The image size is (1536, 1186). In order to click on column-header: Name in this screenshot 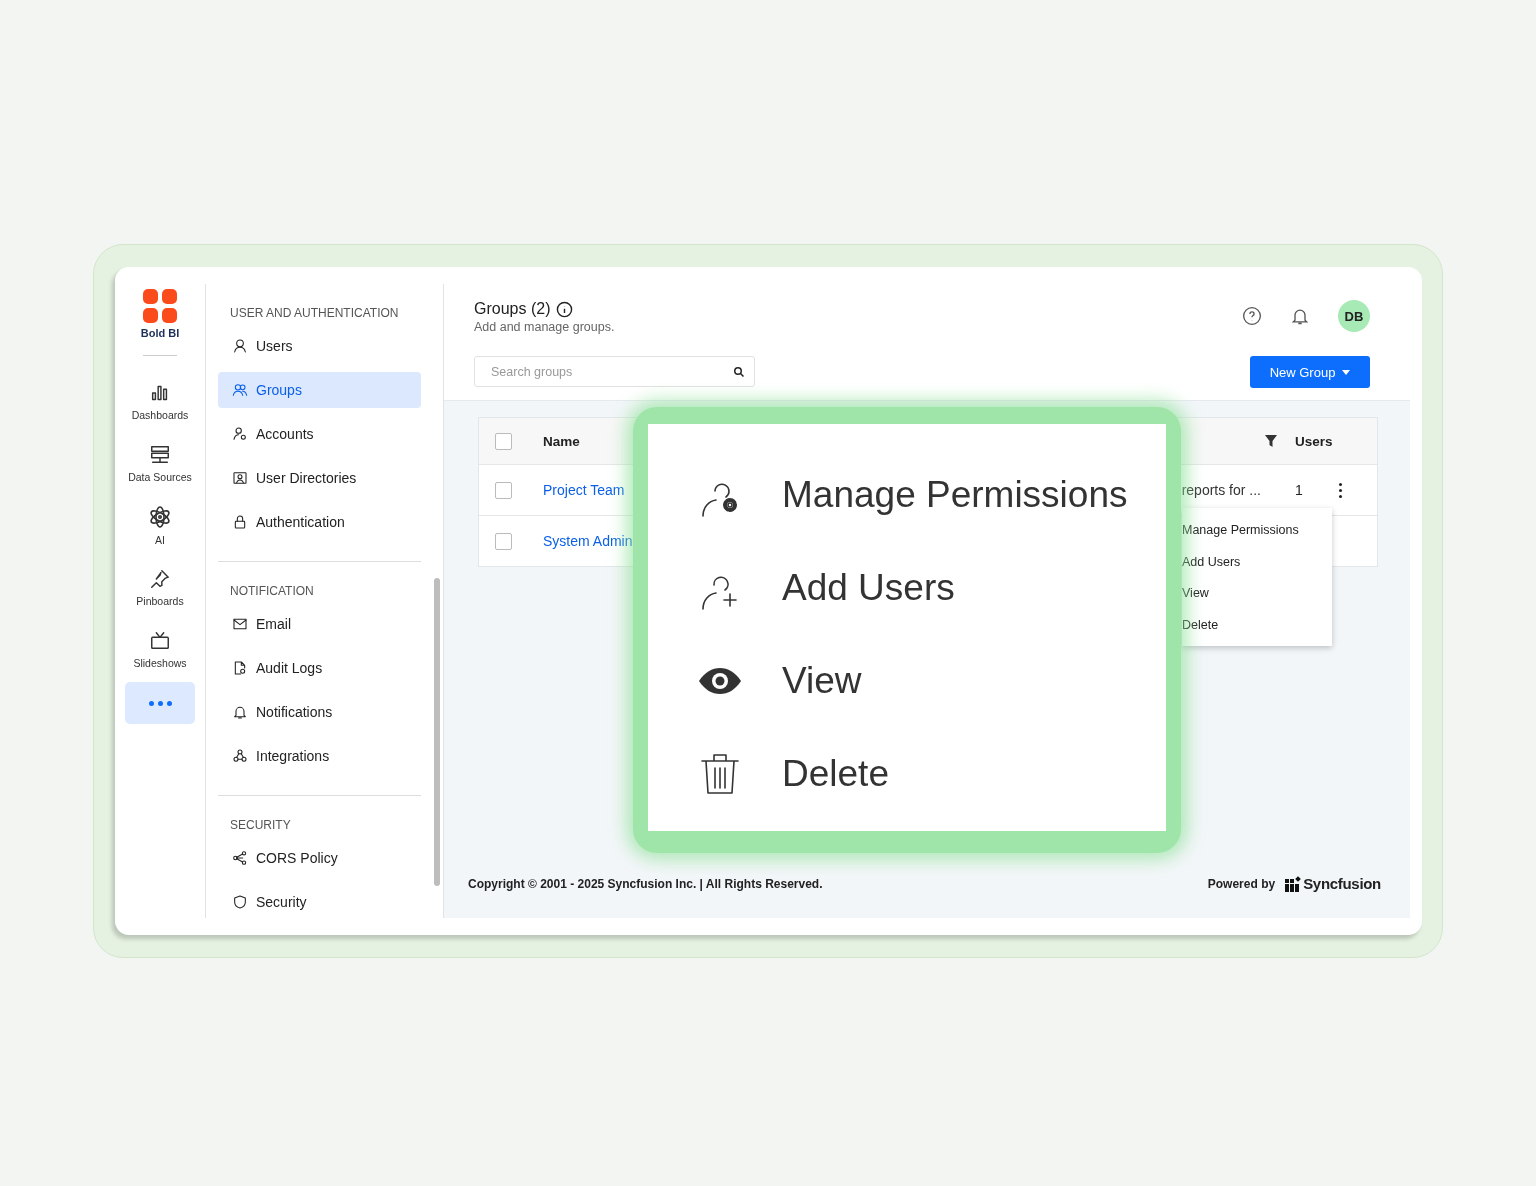, I will do `click(562, 441)`.